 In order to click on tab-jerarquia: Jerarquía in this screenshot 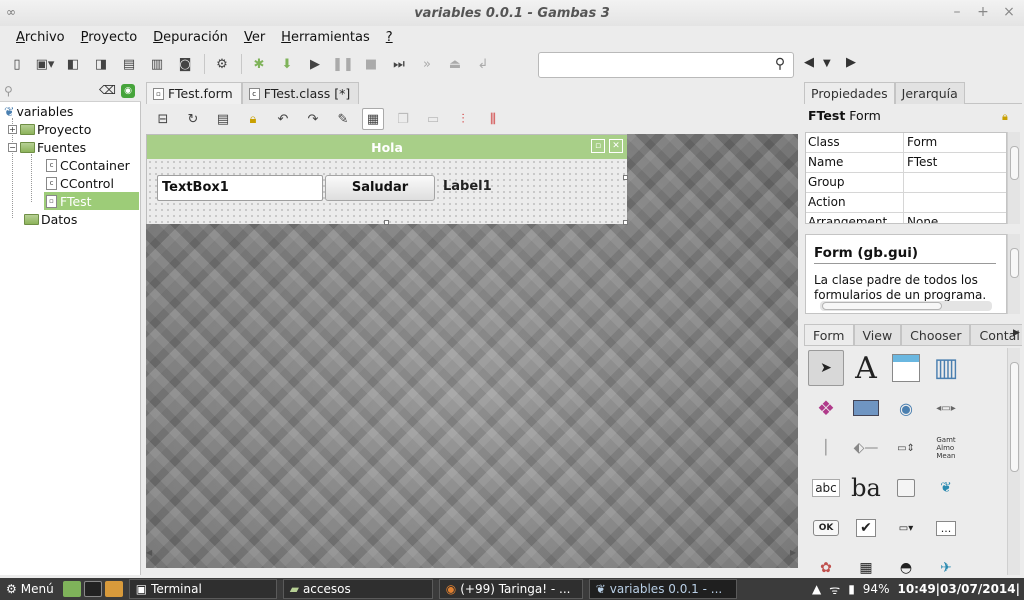, I will do `click(929, 93)`.